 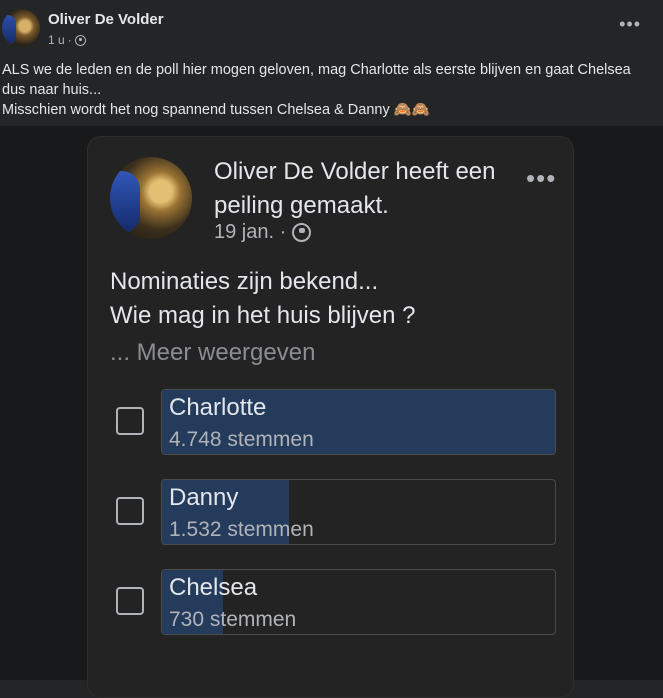 What do you see at coordinates (358, 602) in the screenshot?
I see `poll-bar: Chelsea 730 stemmen` at bounding box center [358, 602].